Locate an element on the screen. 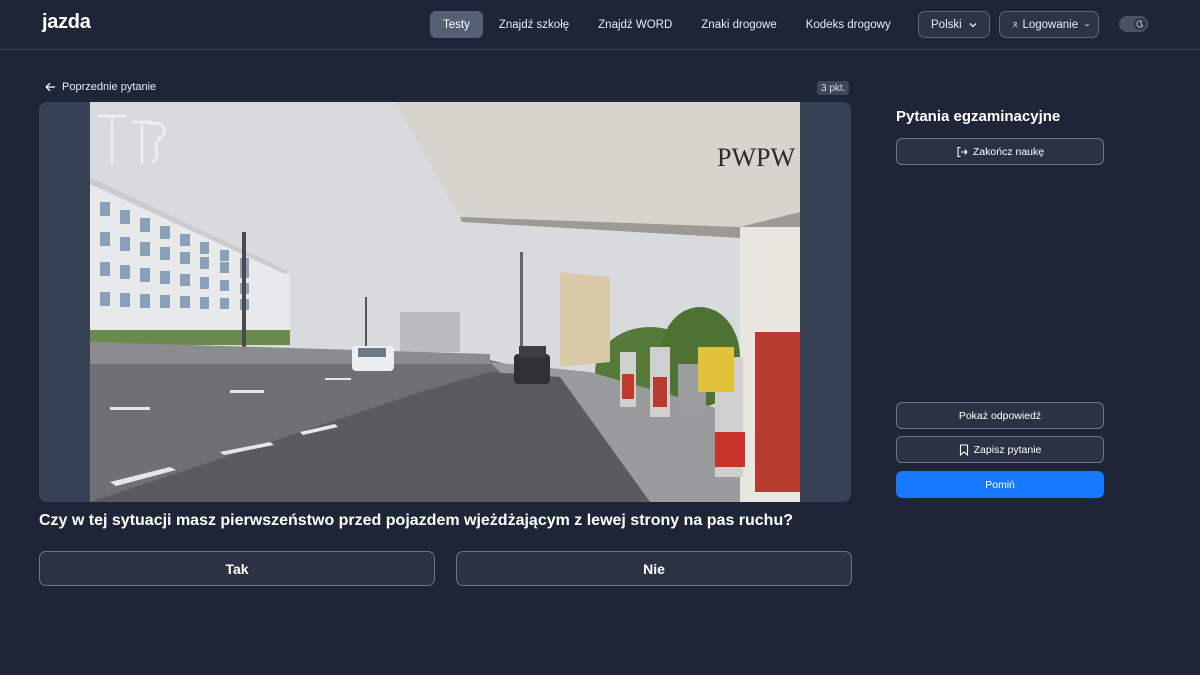  skip-label: Pomiń is located at coordinates (1000, 484).